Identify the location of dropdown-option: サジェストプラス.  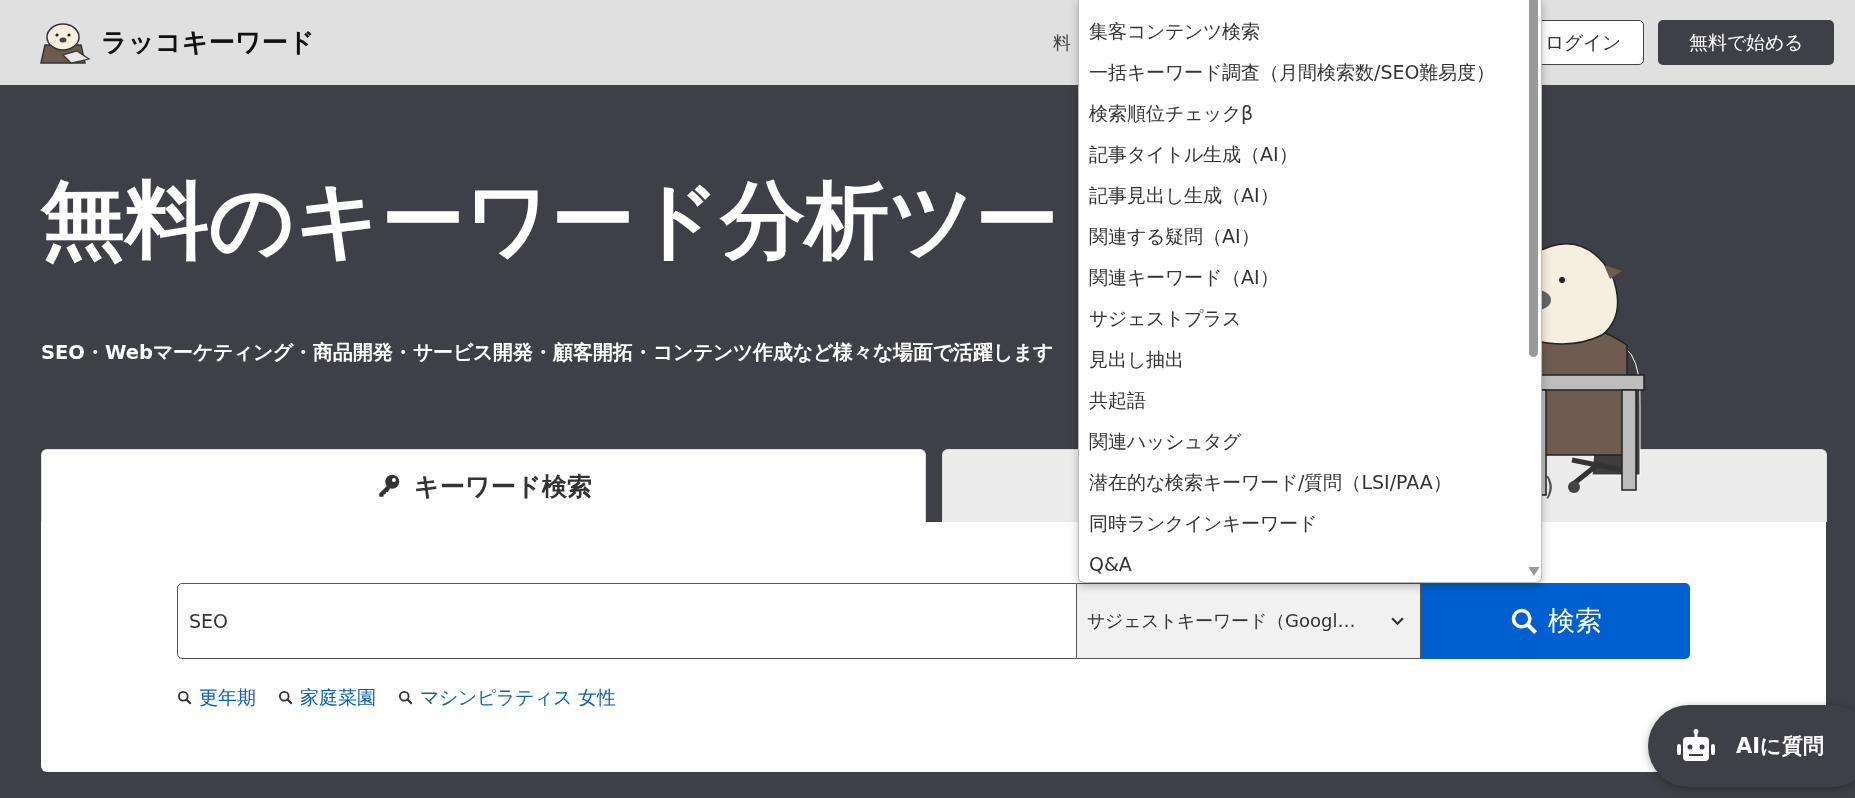
(1303, 318).